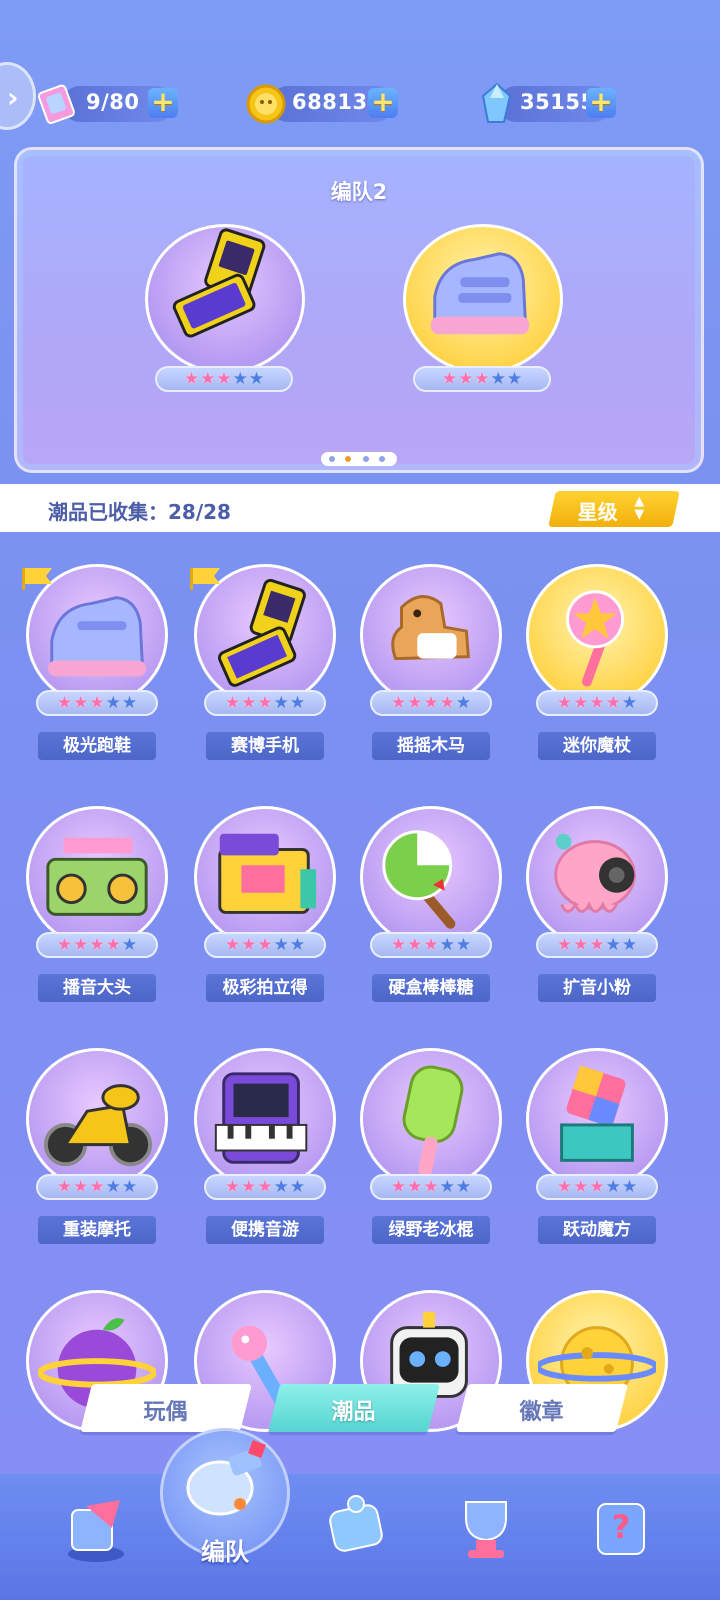 The height and width of the screenshot is (1600, 720). I want to click on collection-item: ★ ★ ★ ★ ★ 重装摩托, so click(96, 1150).